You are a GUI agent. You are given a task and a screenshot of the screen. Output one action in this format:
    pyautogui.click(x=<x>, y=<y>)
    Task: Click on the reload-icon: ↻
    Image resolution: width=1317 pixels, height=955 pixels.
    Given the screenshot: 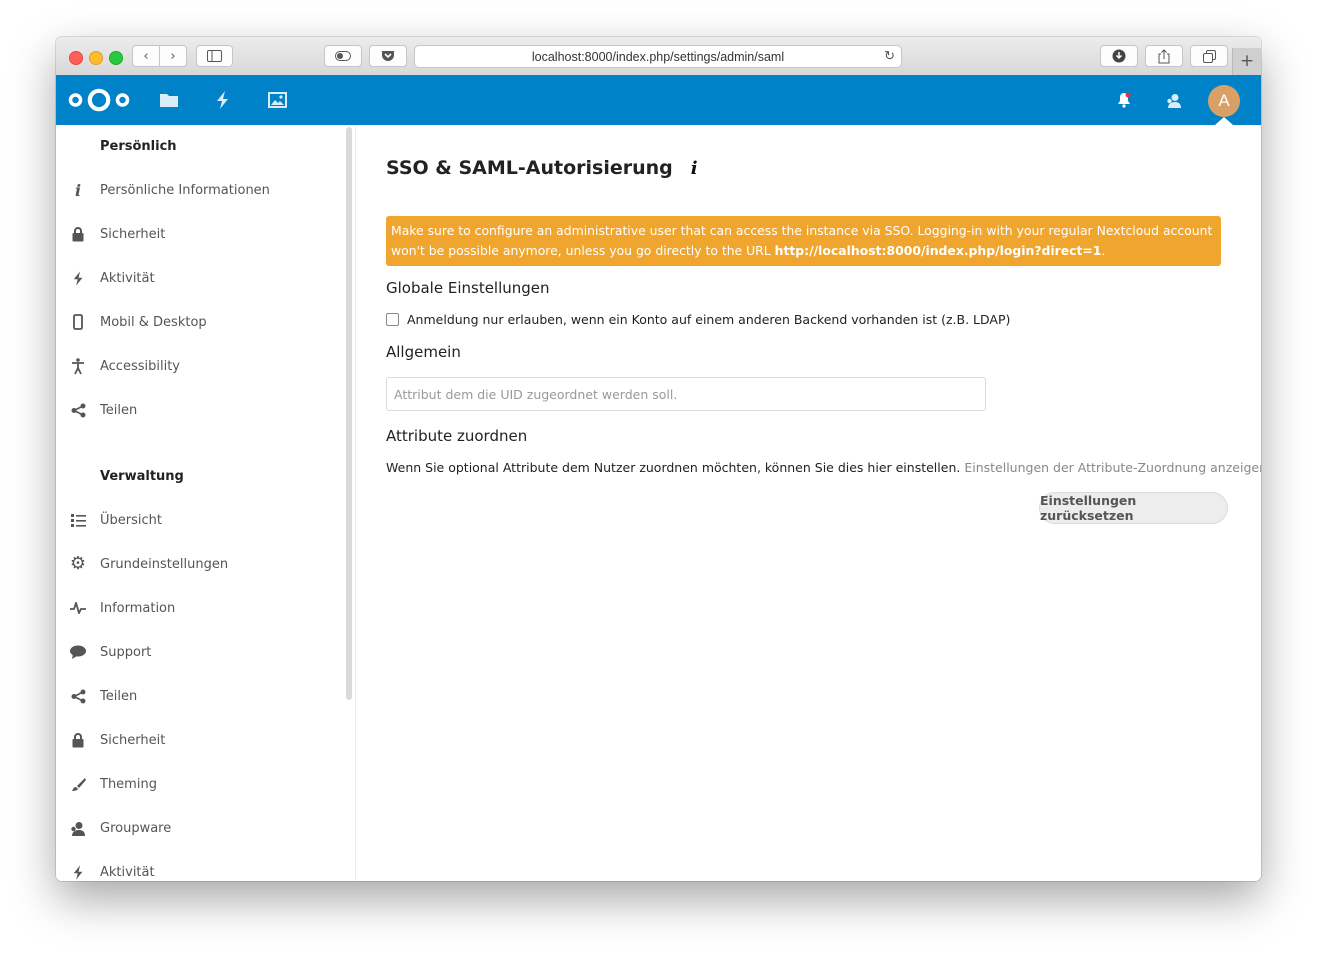 What is the action you would take?
    pyautogui.click(x=889, y=56)
    